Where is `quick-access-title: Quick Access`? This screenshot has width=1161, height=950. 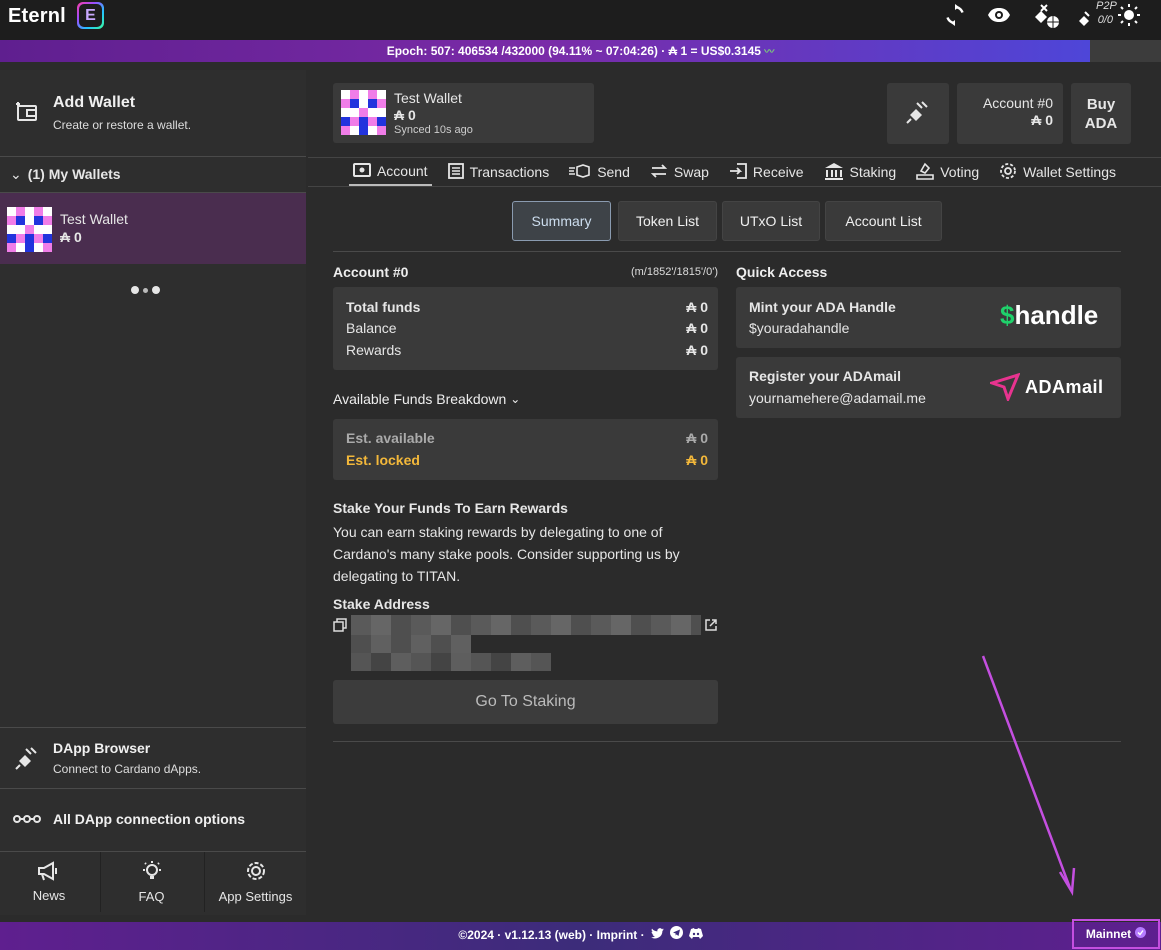
quick-access-title: Quick Access is located at coordinates (782, 272).